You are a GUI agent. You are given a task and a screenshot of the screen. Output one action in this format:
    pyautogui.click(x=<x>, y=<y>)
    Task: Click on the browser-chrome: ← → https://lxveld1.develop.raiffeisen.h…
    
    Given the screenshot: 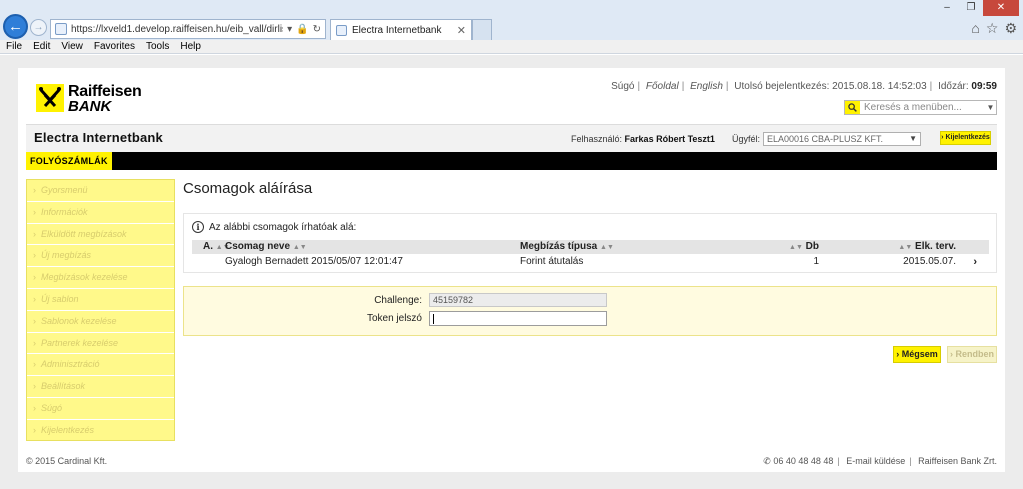 What is the action you would take?
    pyautogui.click(x=511, y=20)
    